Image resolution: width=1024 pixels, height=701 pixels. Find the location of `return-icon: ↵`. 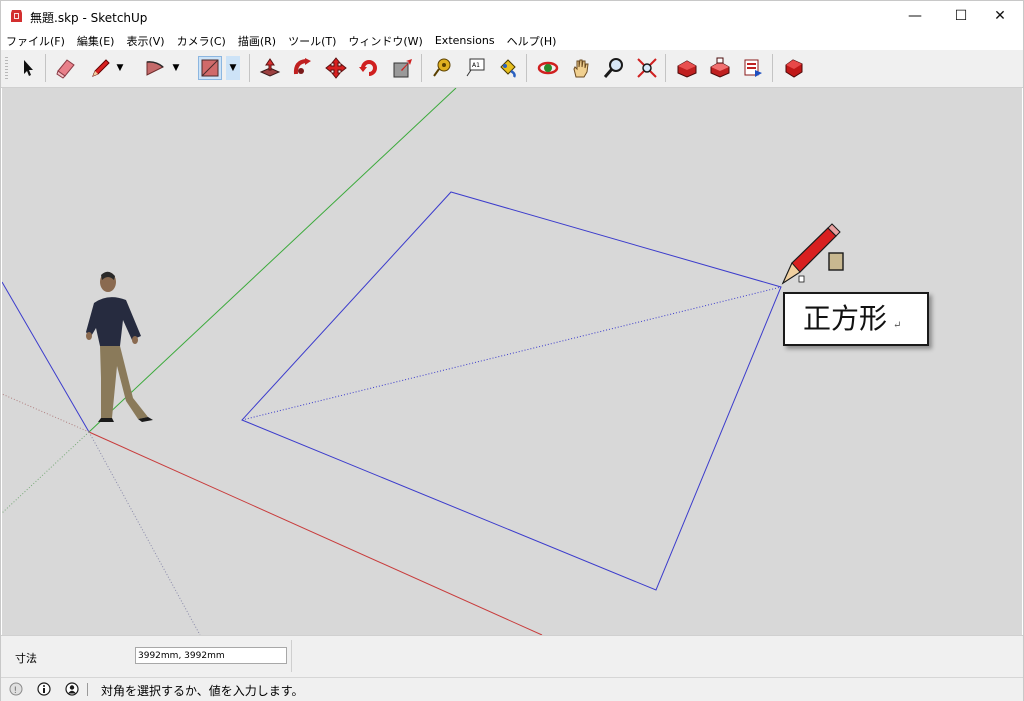

return-icon: ↵ is located at coordinates (897, 325).